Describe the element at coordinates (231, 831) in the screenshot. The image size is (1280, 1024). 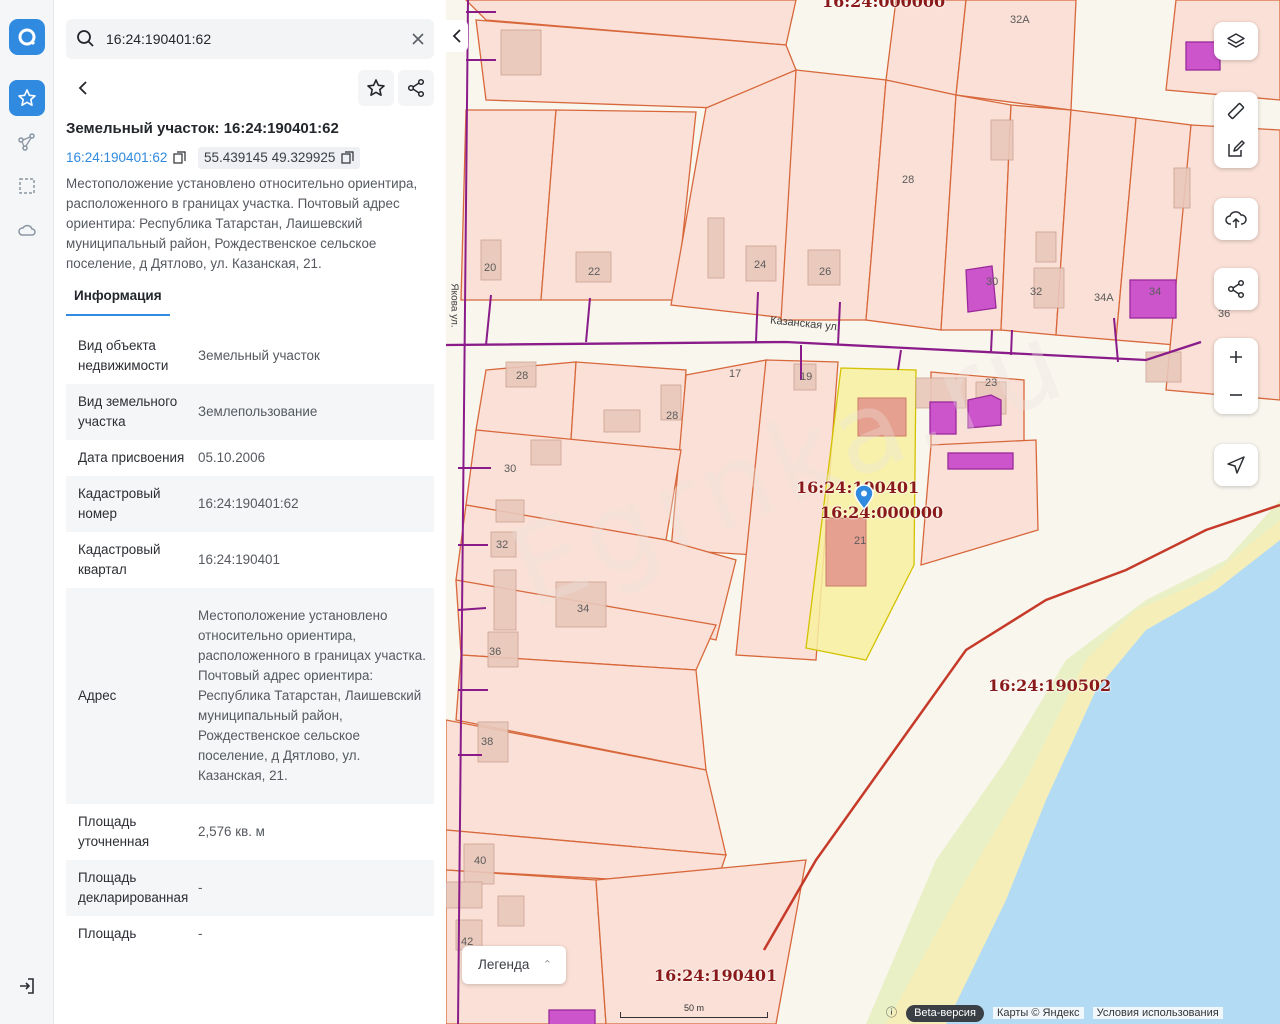
I see `row-value: 2,576 кв. м` at that location.